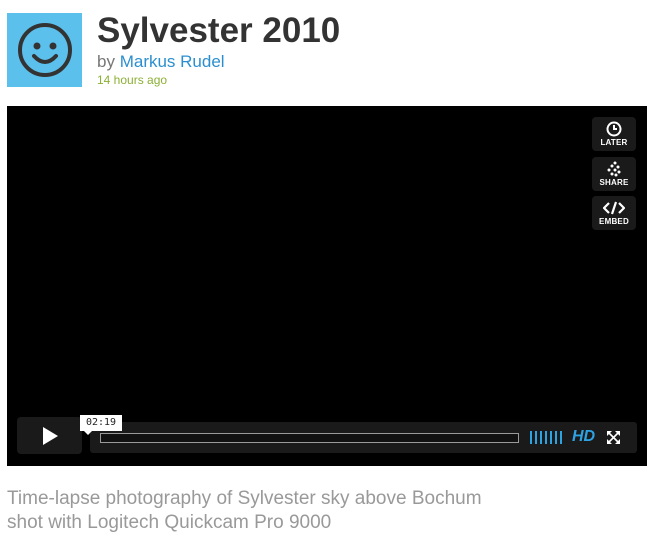 This screenshot has width=665, height=535. I want to click on progress-bar, so click(309, 438).